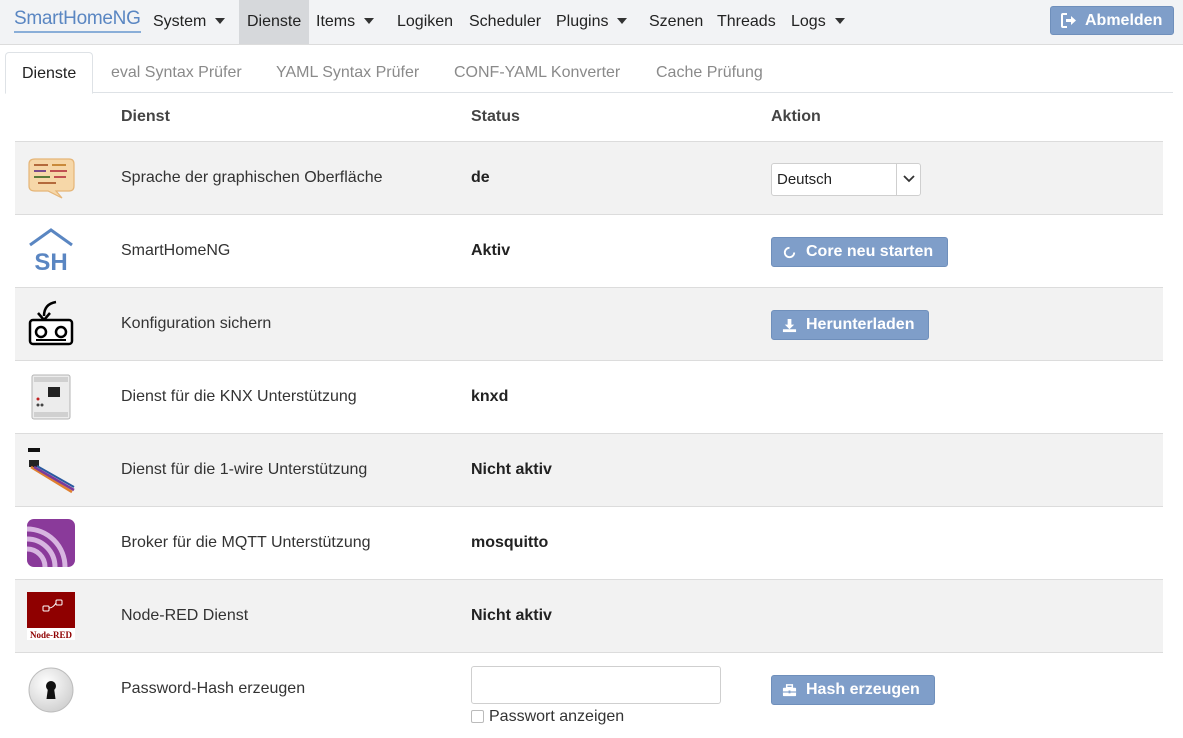 The image size is (1183, 738). I want to click on refresh-icon, so click(789, 252).